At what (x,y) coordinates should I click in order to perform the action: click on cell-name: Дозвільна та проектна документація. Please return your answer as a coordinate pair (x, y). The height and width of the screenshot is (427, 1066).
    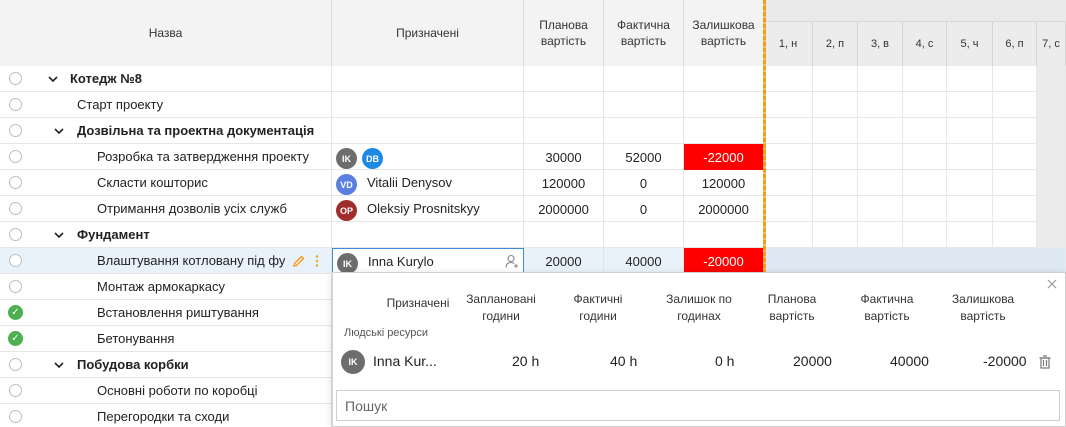
    Looking at the image, I should click on (166, 131).